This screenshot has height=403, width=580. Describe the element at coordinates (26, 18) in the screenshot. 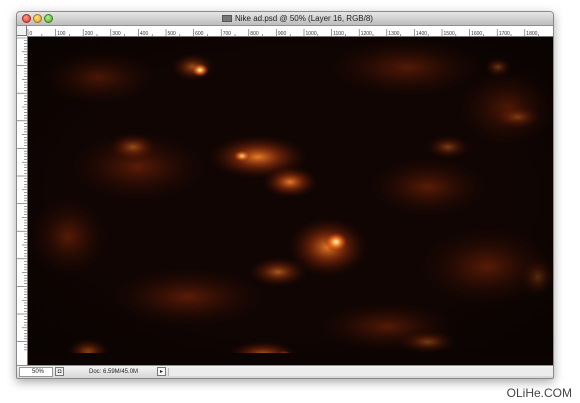

I see `close-window-button` at that location.